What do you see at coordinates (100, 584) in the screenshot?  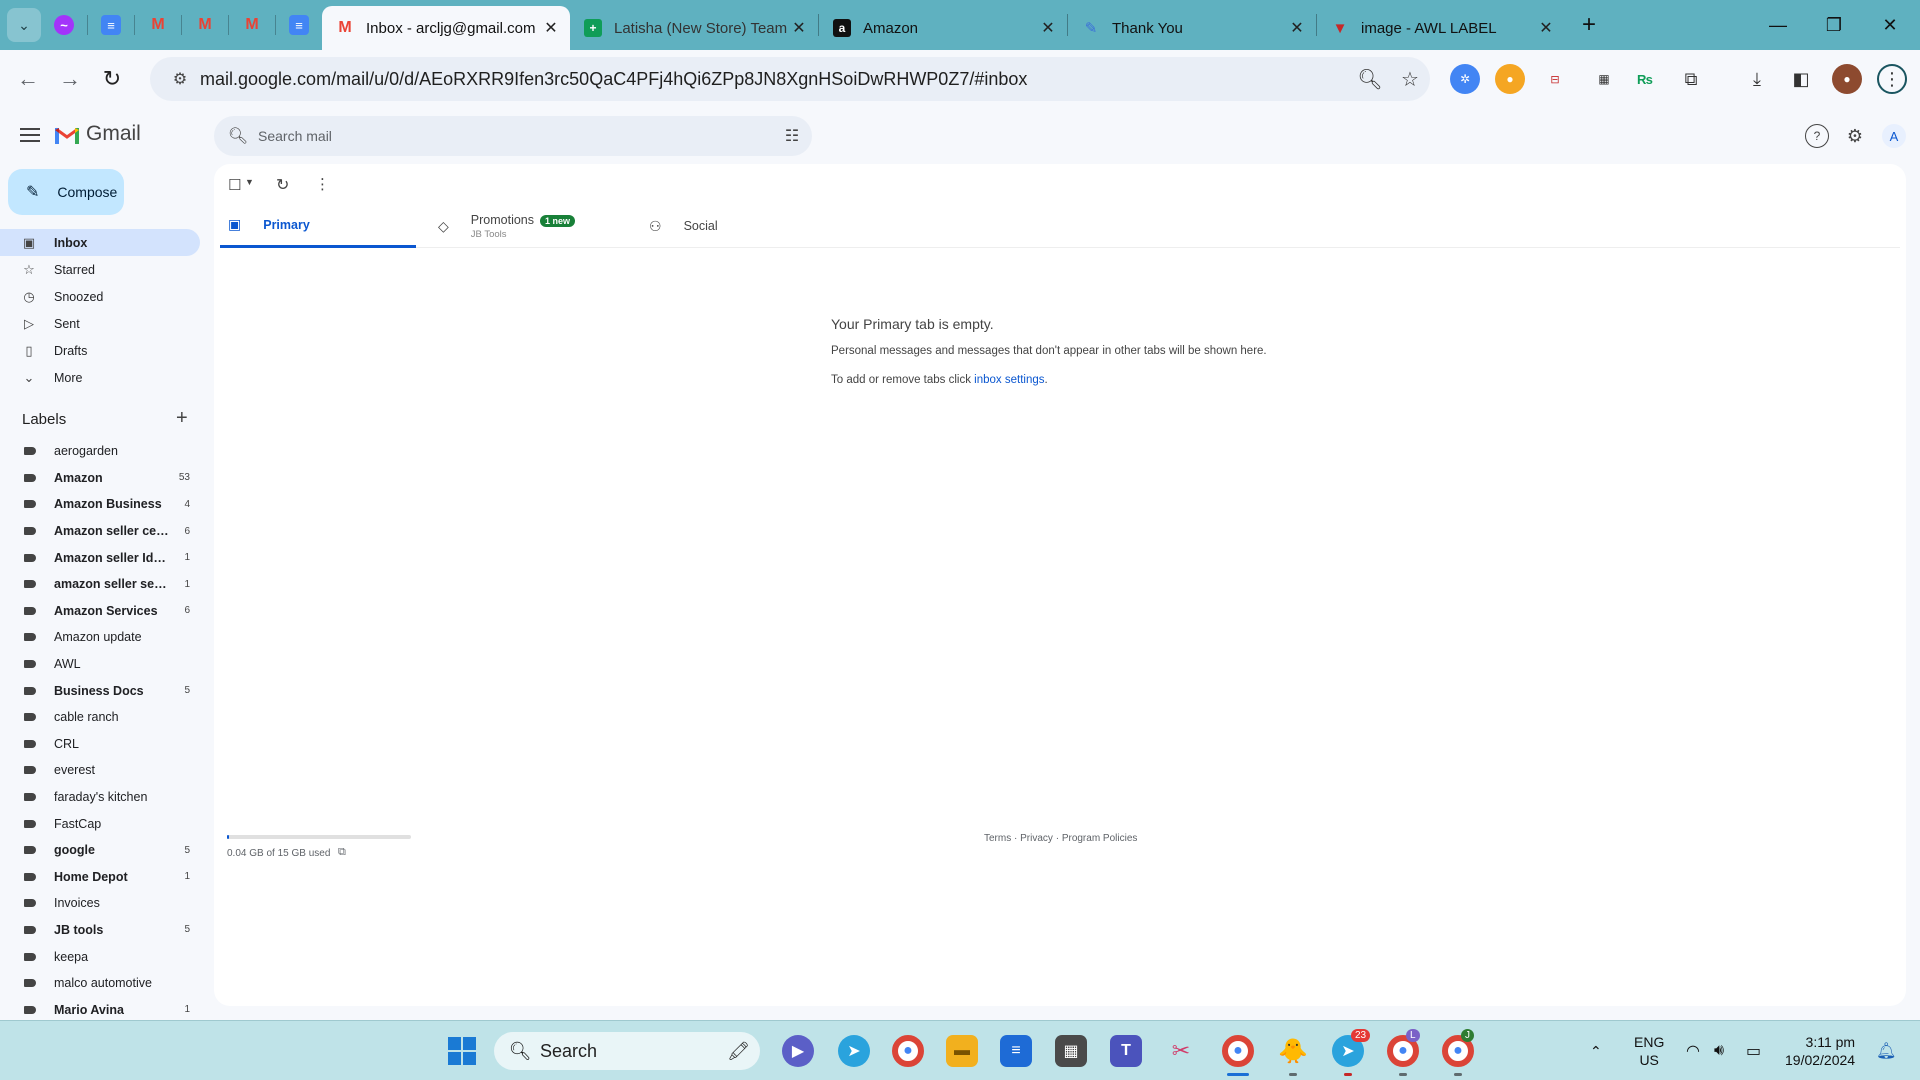 I see `label-item: amazon seller services 1` at bounding box center [100, 584].